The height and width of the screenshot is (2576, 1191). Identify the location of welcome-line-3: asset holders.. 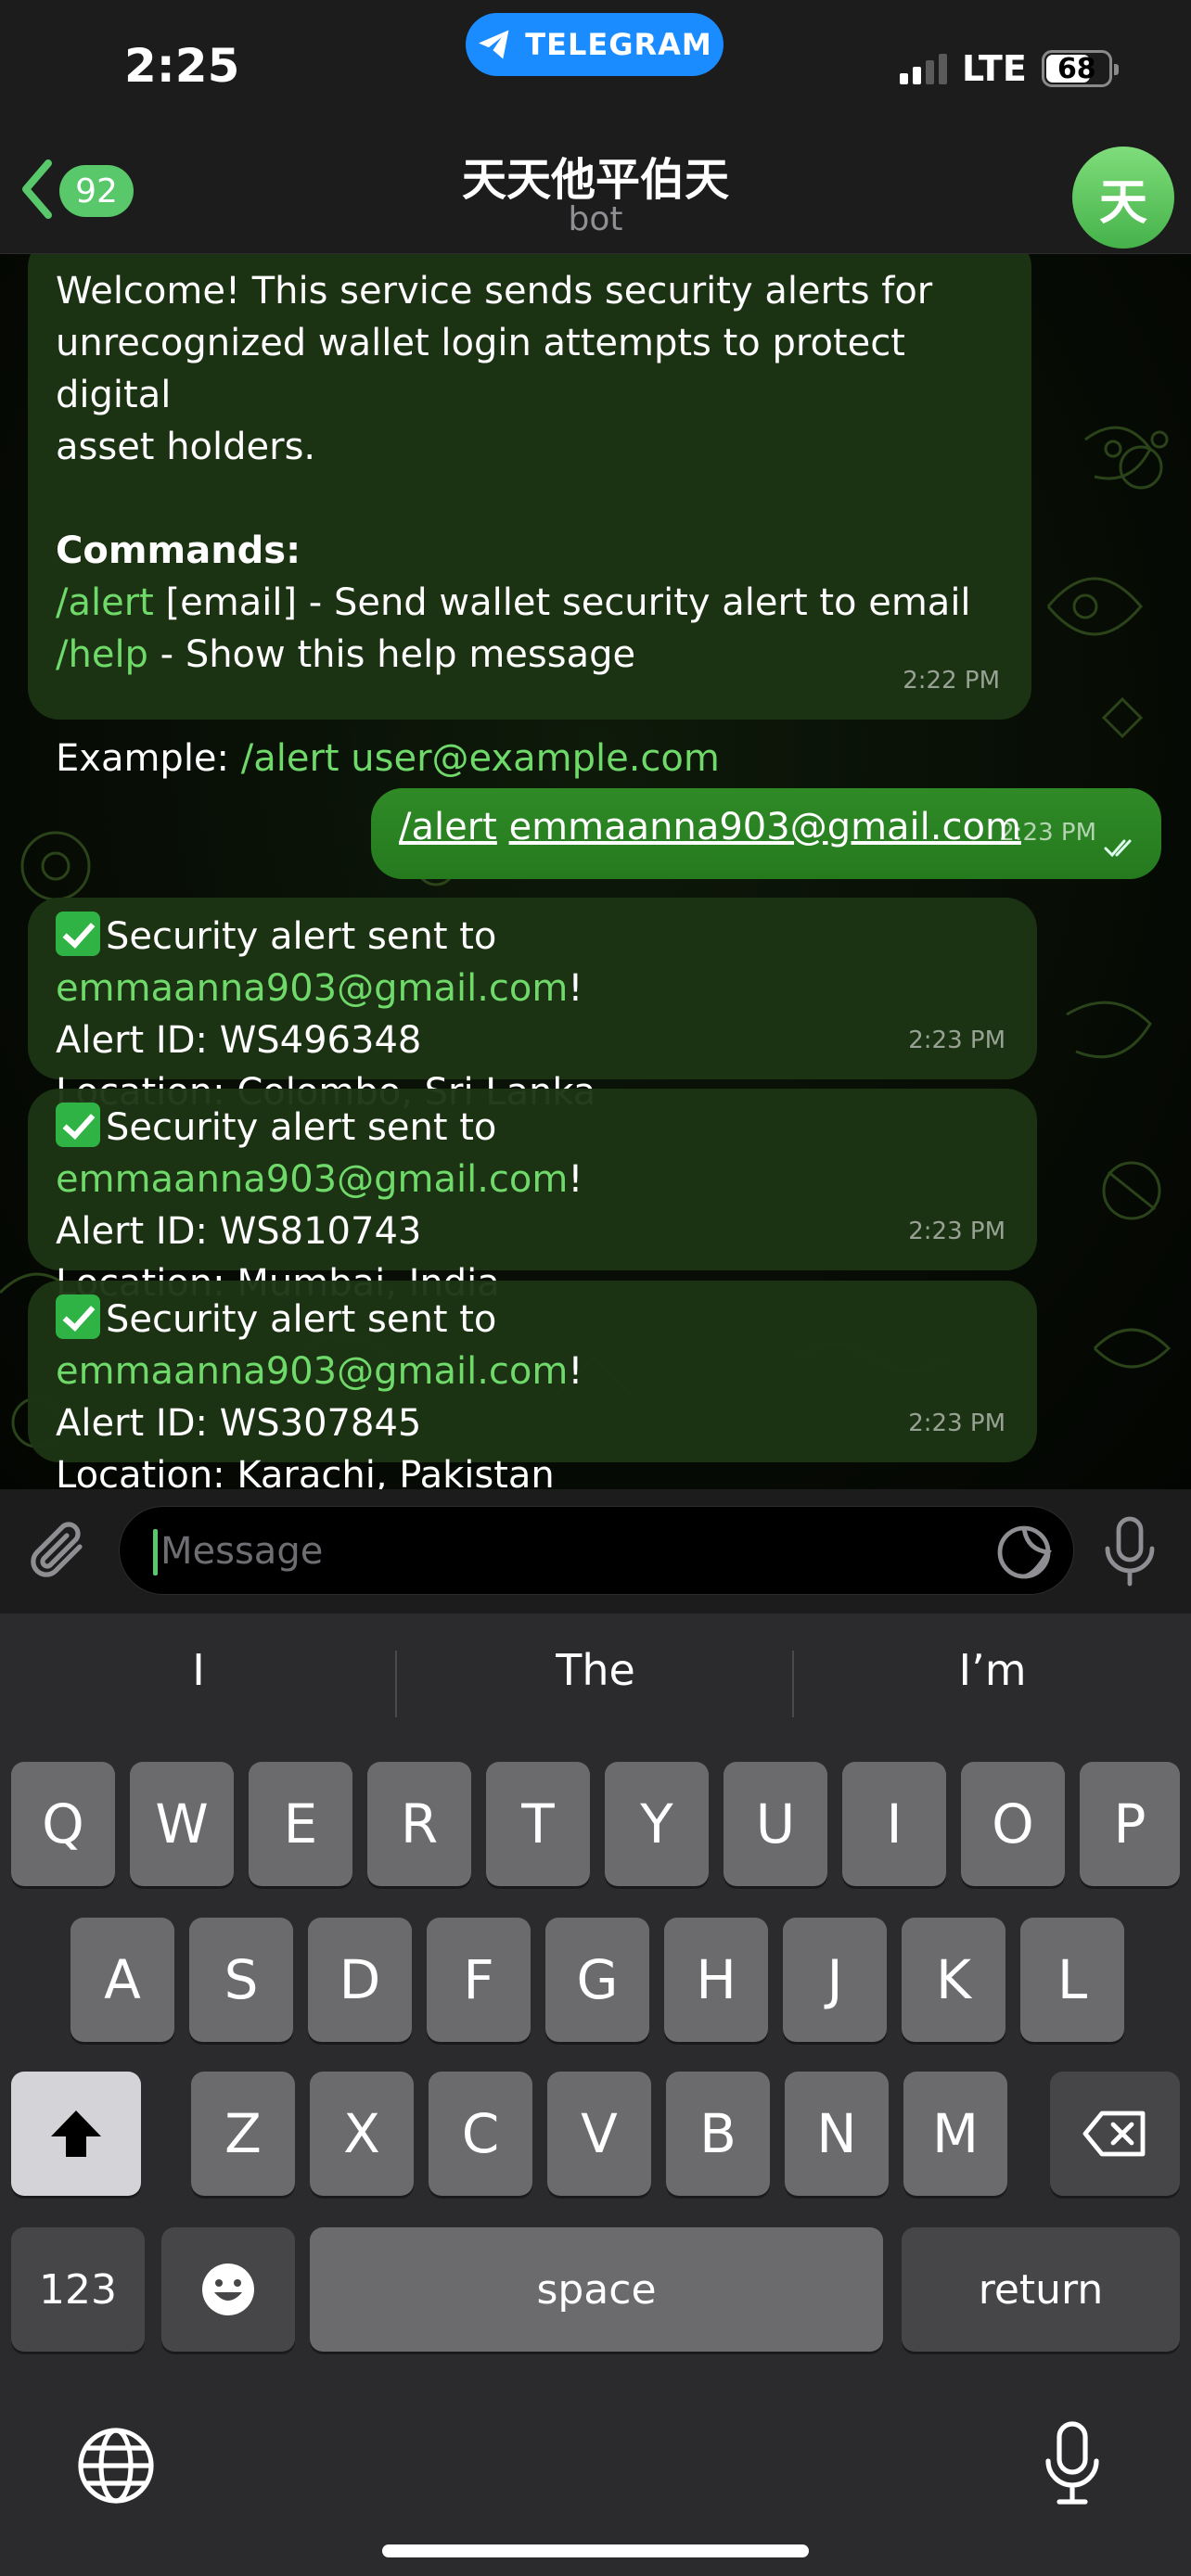
(186, 447).